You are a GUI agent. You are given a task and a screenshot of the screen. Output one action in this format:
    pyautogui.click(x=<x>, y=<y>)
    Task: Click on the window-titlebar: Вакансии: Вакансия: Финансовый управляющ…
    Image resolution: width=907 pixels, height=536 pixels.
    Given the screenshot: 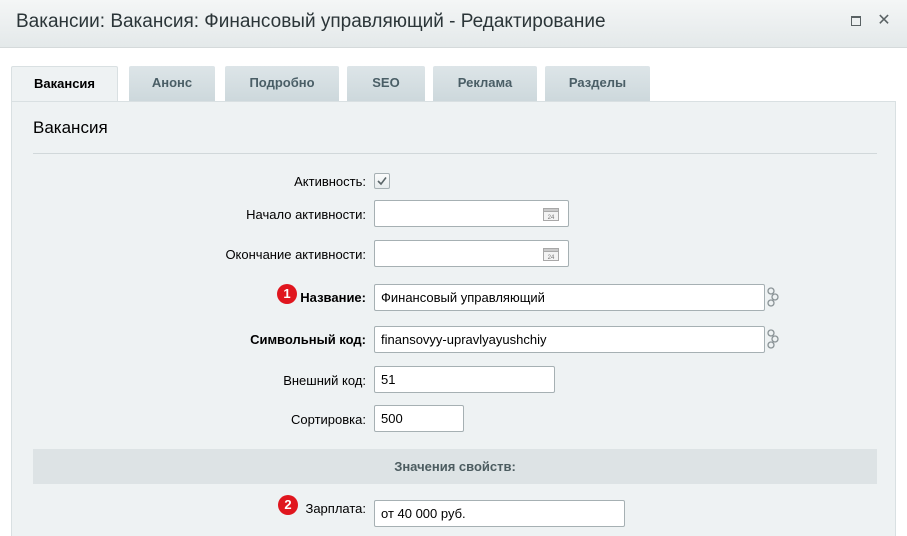 What is the action you would take?
    pyautogui.click(x=453, y=24)
    